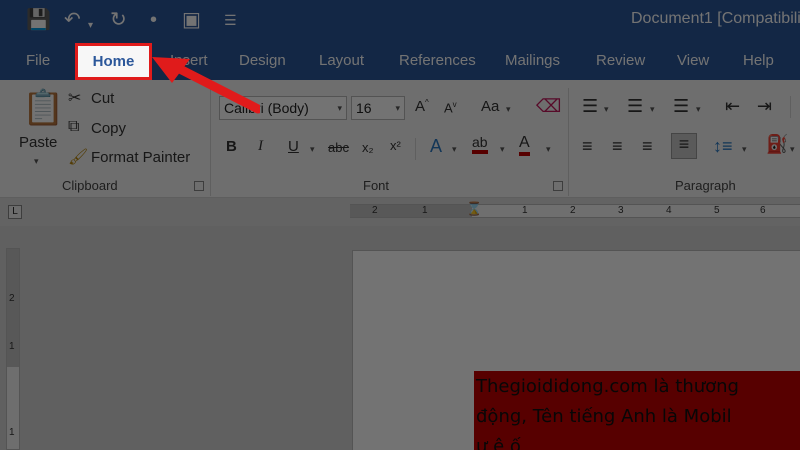 This screenshot has width=800, height=450. I want to click on paragraph-group-label: Paragraph, so click(705, 185).